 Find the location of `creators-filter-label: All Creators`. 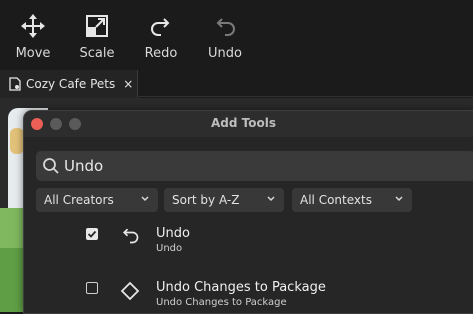

creators-filter-label: All Creators is located at coordinates (79, 200).